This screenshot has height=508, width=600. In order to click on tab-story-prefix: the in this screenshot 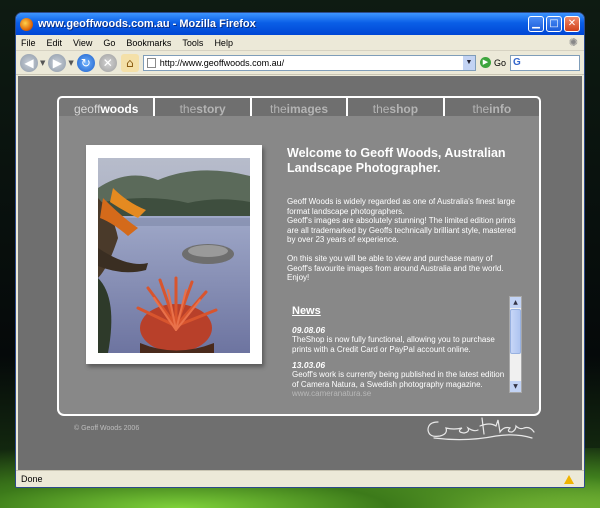, I will do `click(188, 109)`.